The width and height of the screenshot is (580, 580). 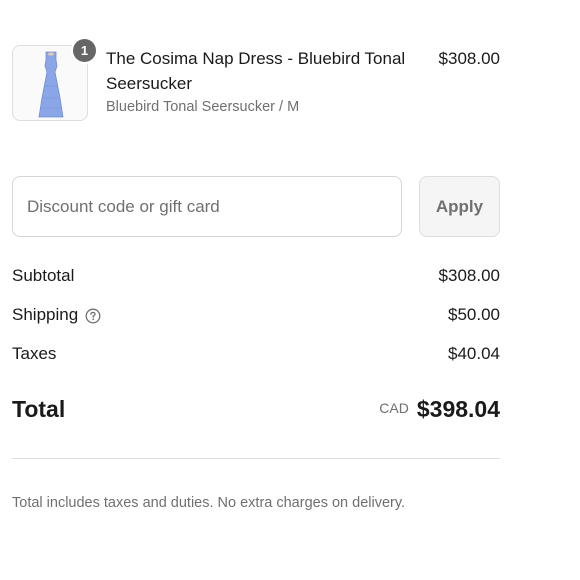 I want to click on product-variant: Bluebird Tonal Seersucker / M, so click(x=203, y=107).